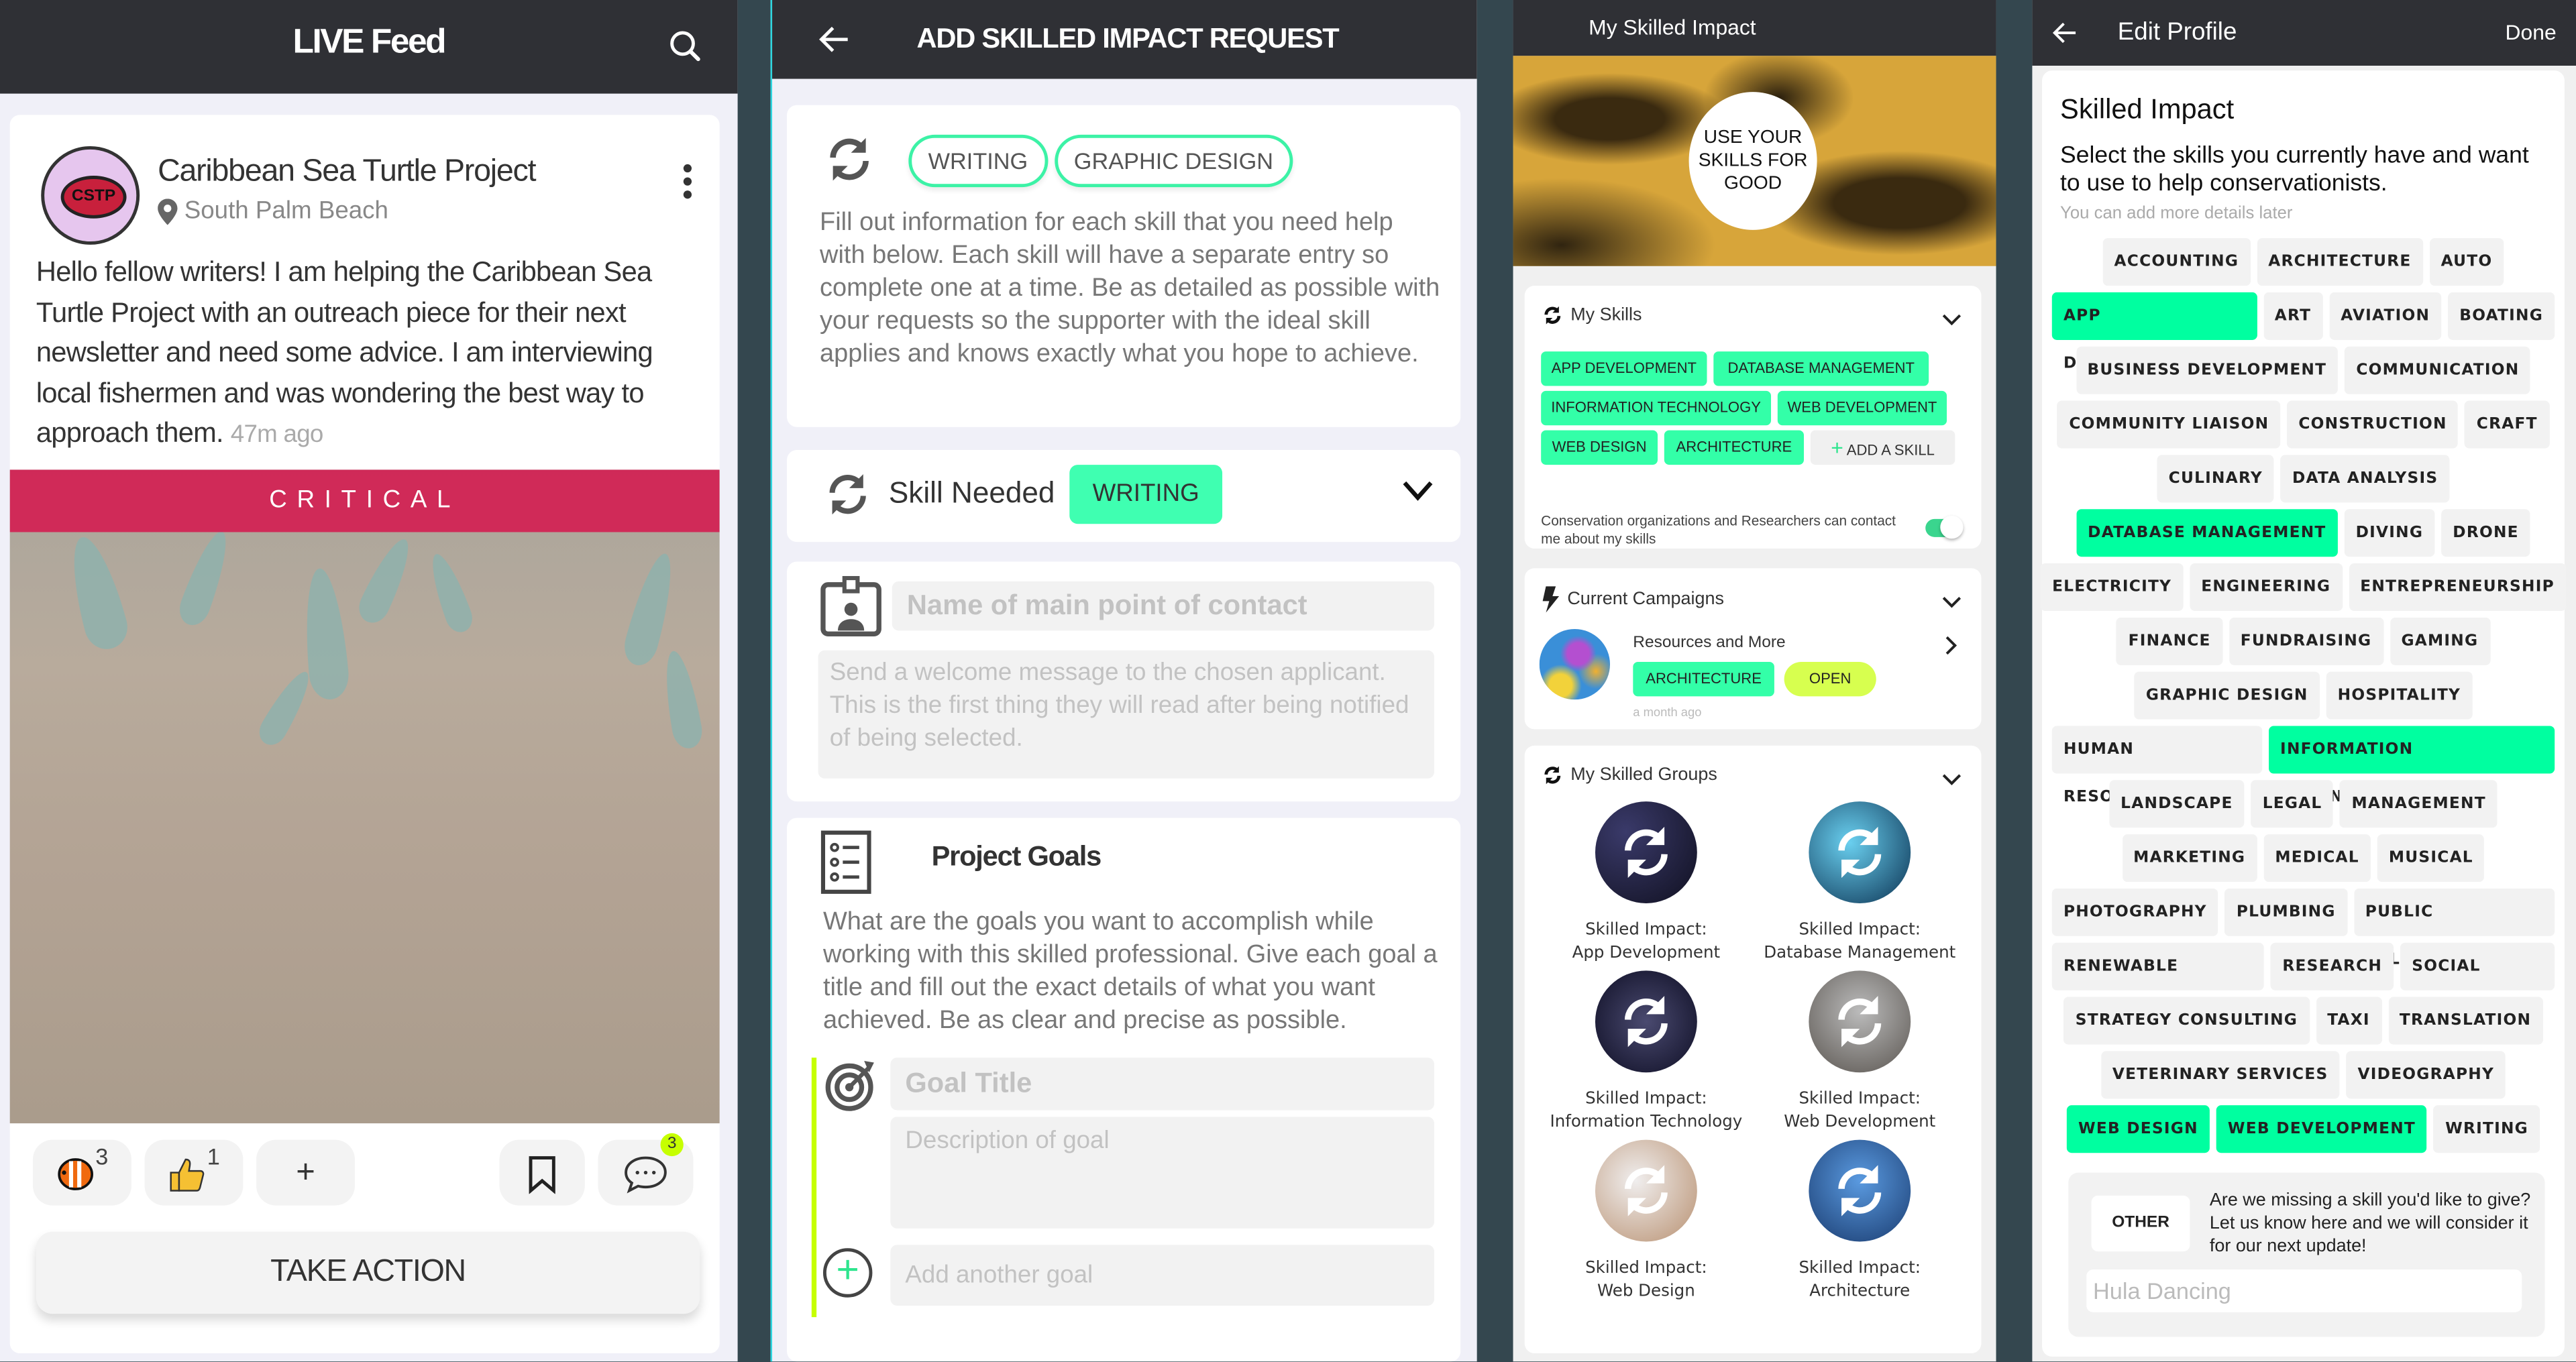 The image size is (2576, 1362). Describe the element at coordinates (2465, 1021) in the screenshot. I see `skill-option: TRANSLATION` at that location.